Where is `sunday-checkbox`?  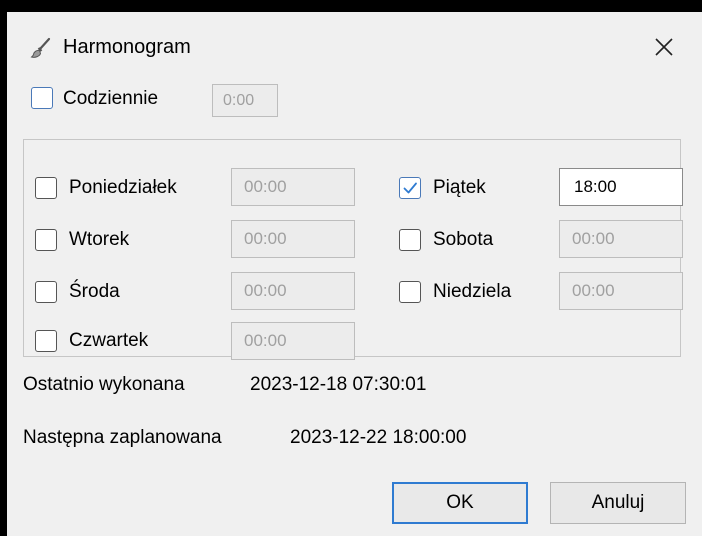 sunday-checkbox is located at coordinates (410, 292).